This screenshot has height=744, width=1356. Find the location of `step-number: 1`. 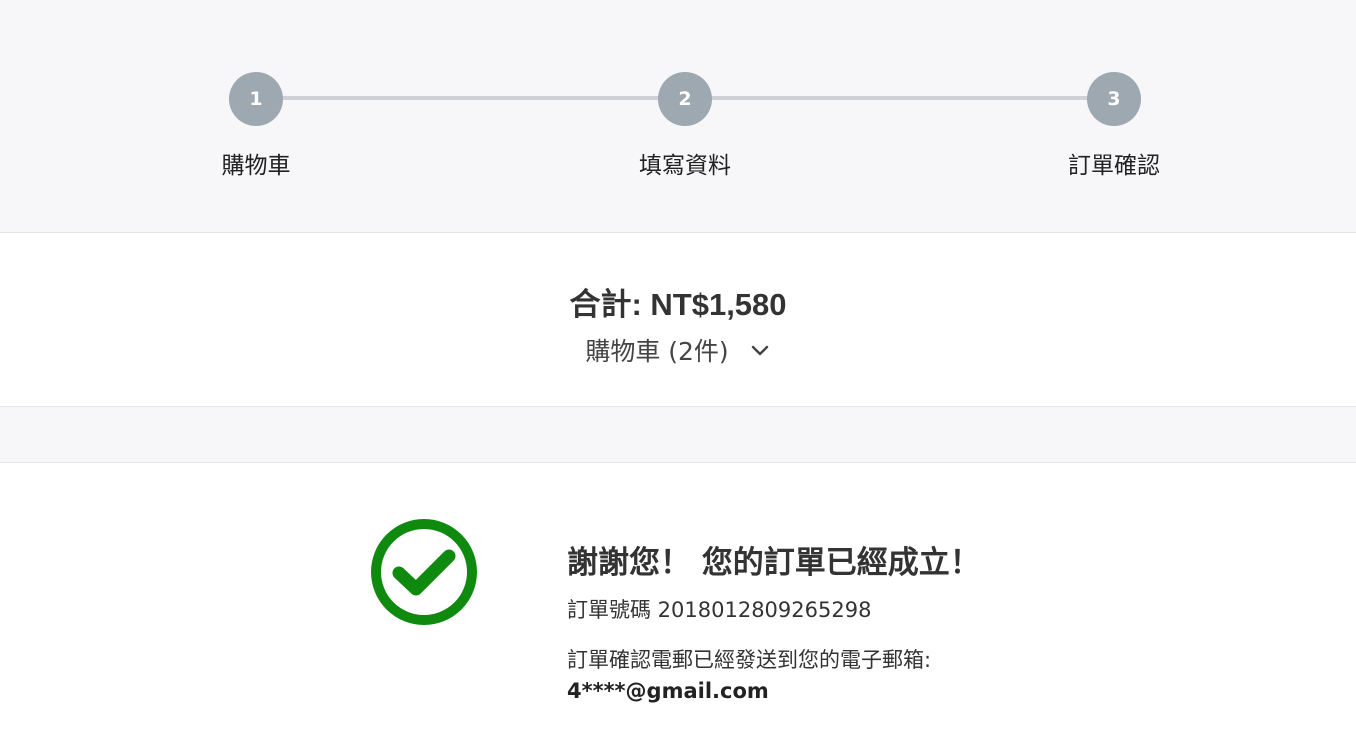

step-number: 1 is located at coordinates (256, 99).